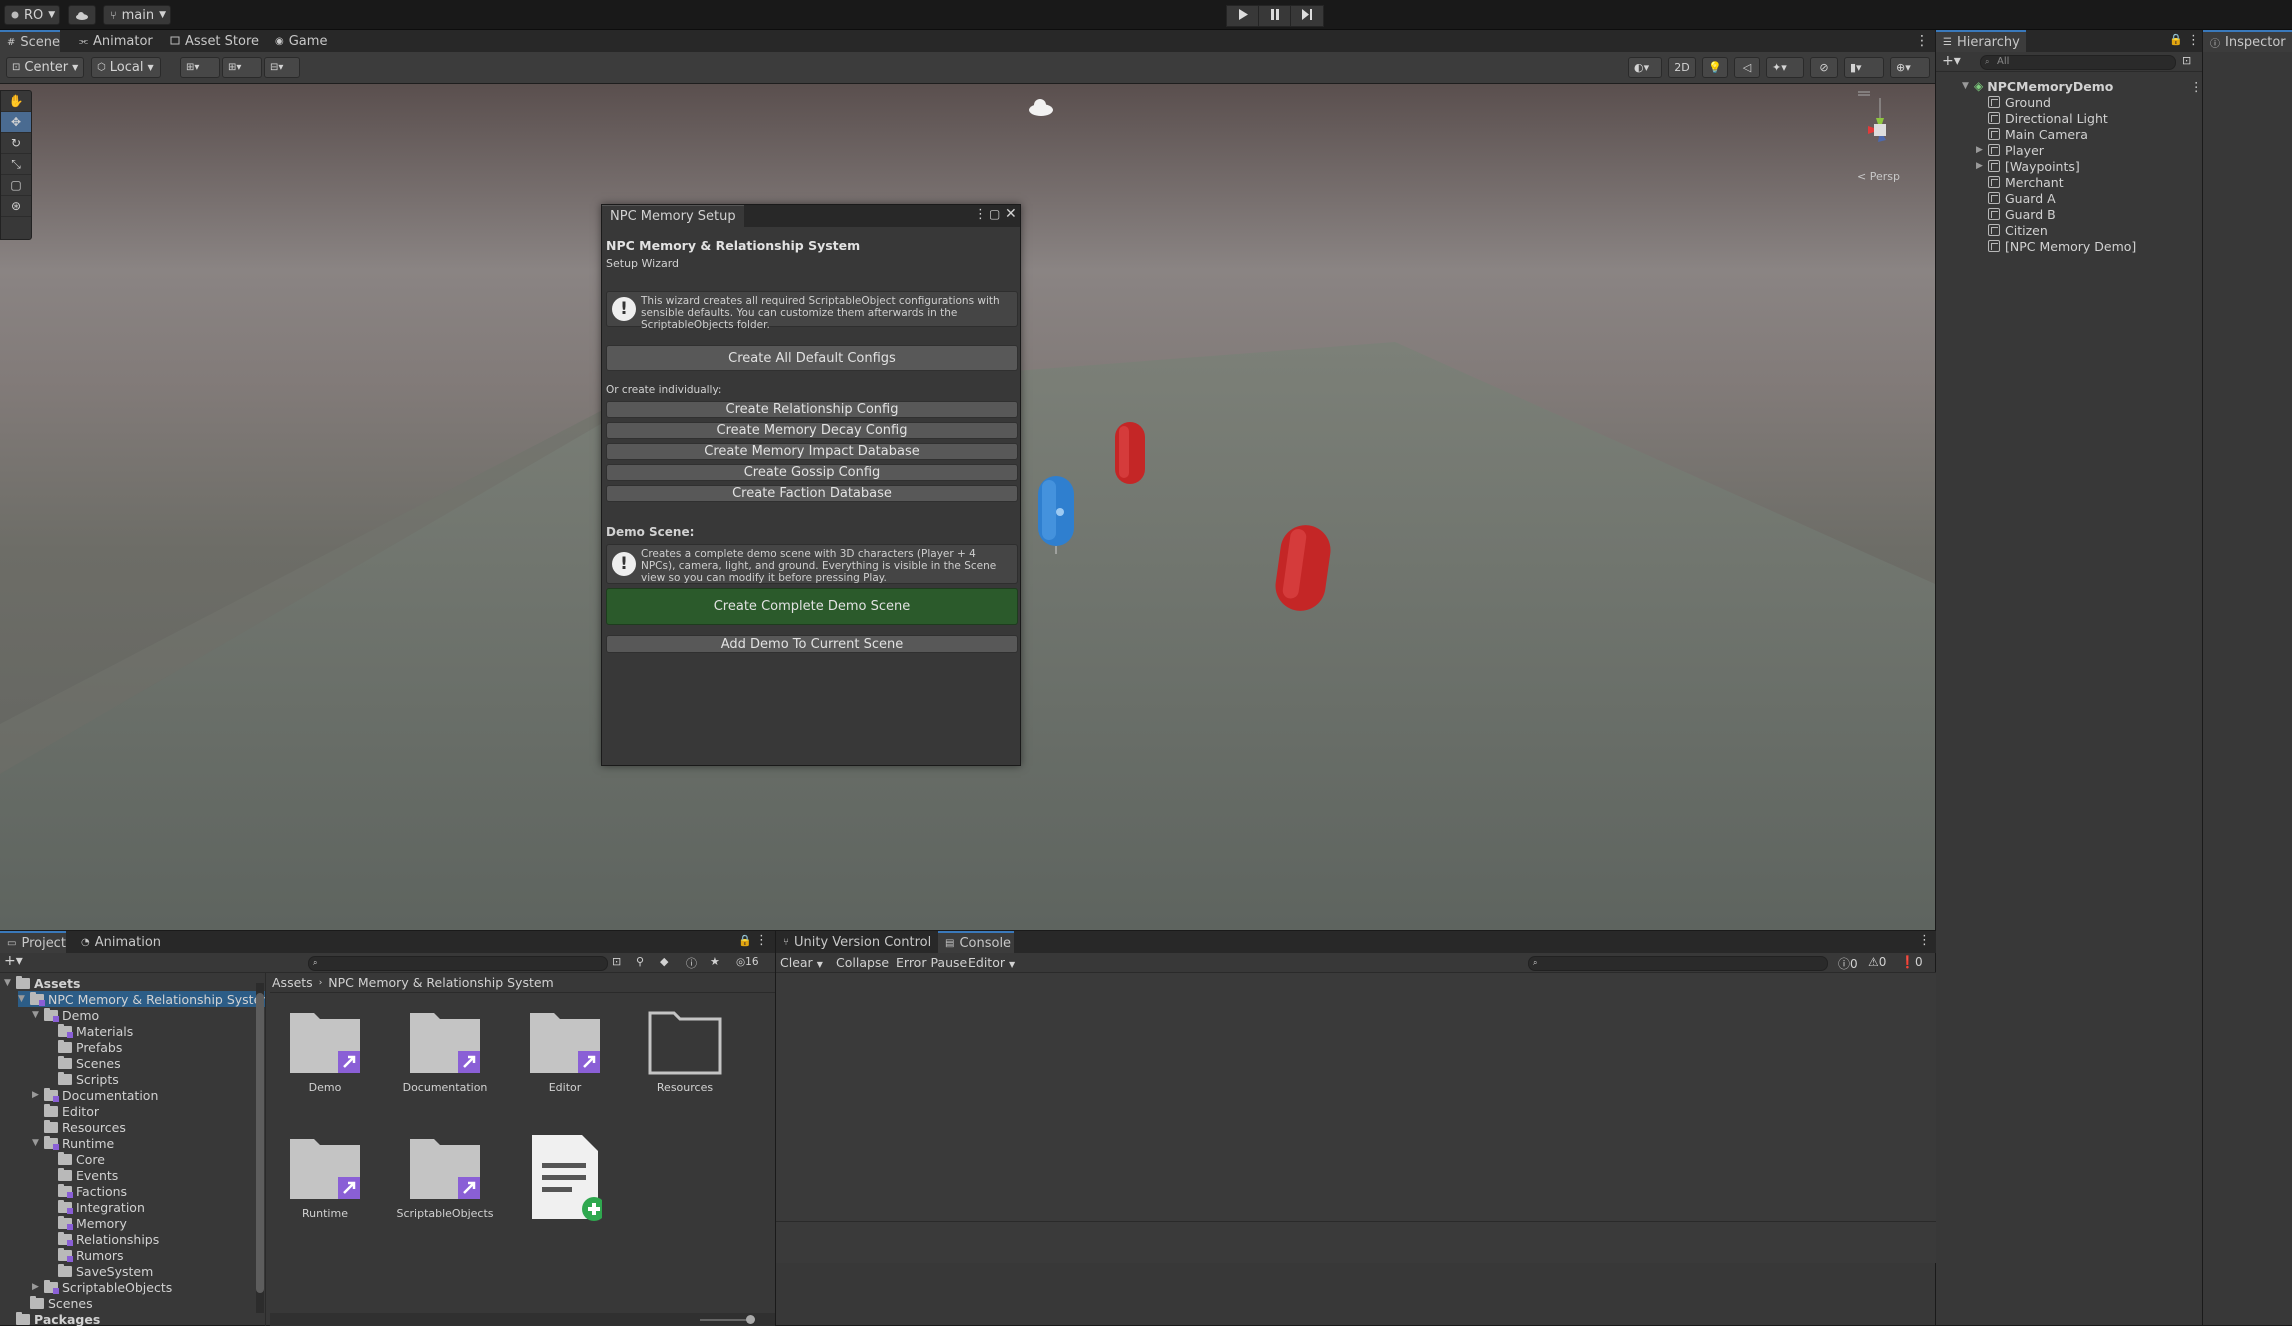  What do you see at coordinates (2069, 118) in the screenshot?
I see `hierarchy-item: Directional Light` at bounding box center [2069, 118].